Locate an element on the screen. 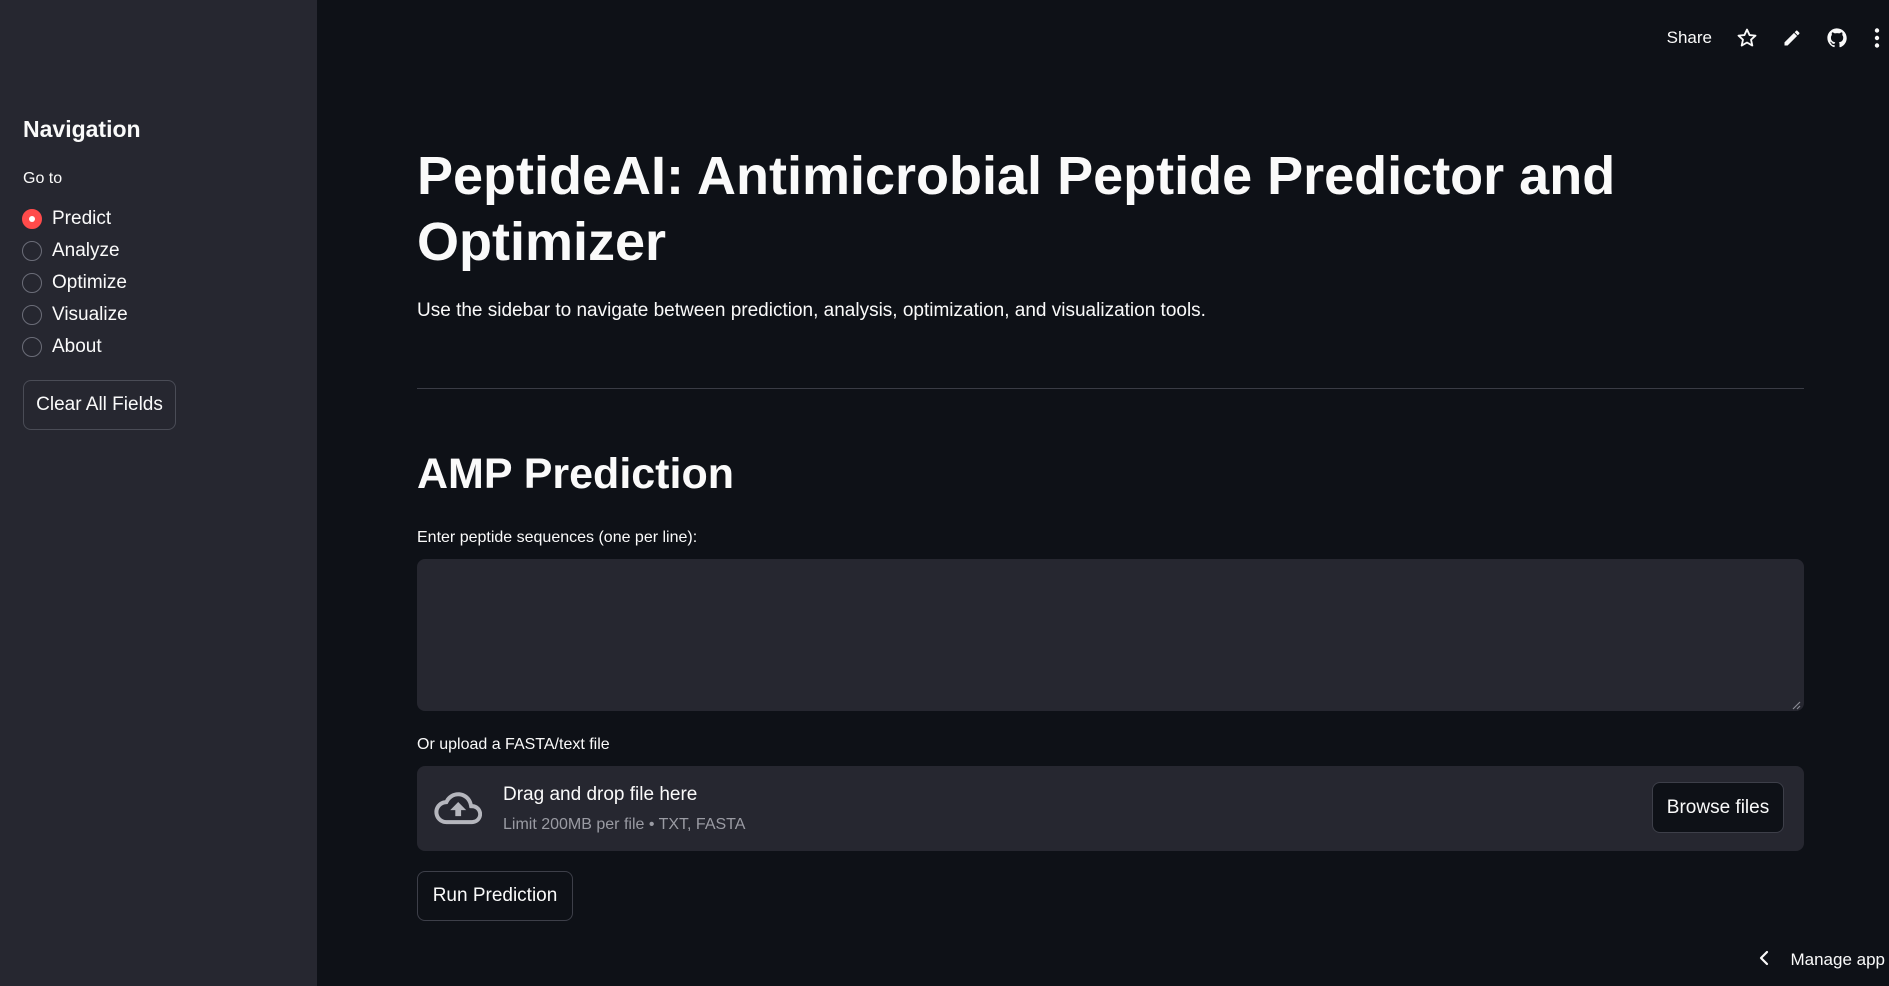 This screenshot has height=986, width=1889. radio-label: Analyze is located at coordinates (86, 250).